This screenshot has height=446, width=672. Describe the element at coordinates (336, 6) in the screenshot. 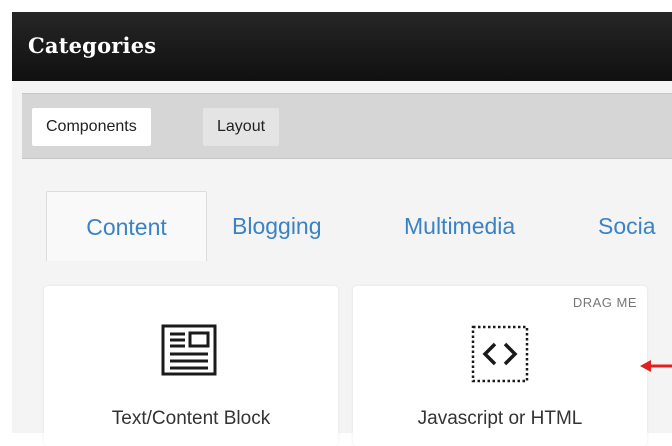

I see `top-edge` at that location.